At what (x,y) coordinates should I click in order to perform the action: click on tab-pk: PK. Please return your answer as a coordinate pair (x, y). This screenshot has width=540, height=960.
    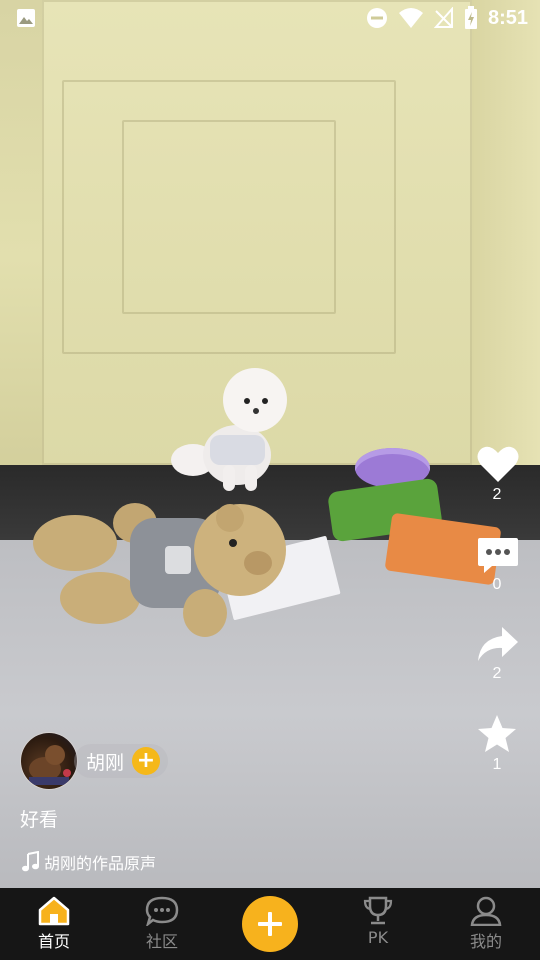
    Looking at the image, I should click on (378, 924).